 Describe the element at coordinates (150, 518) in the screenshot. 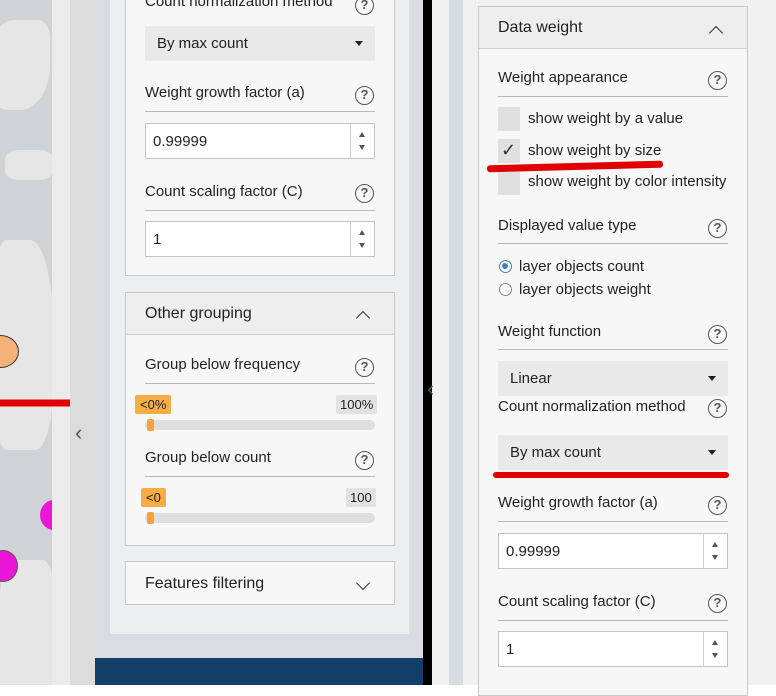

I see `count-slider-handle` at that location.